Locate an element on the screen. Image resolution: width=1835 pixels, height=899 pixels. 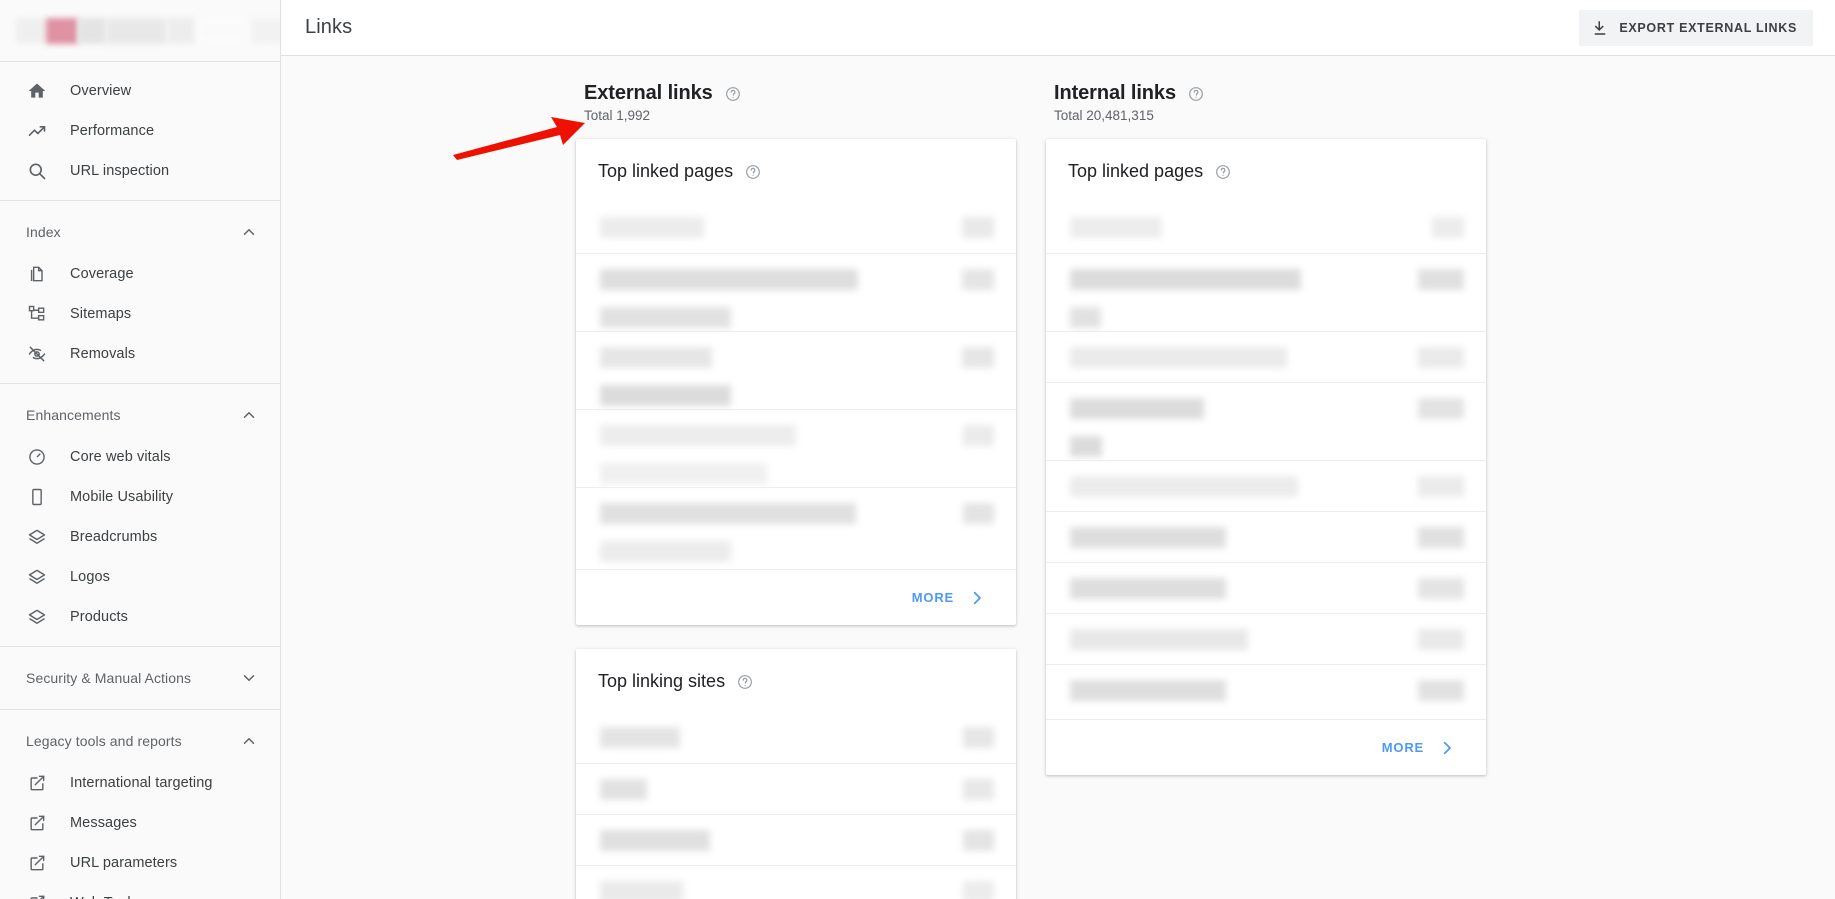
sidebar-item-international-targeting: International targeting is located at coordinates (140, 783).